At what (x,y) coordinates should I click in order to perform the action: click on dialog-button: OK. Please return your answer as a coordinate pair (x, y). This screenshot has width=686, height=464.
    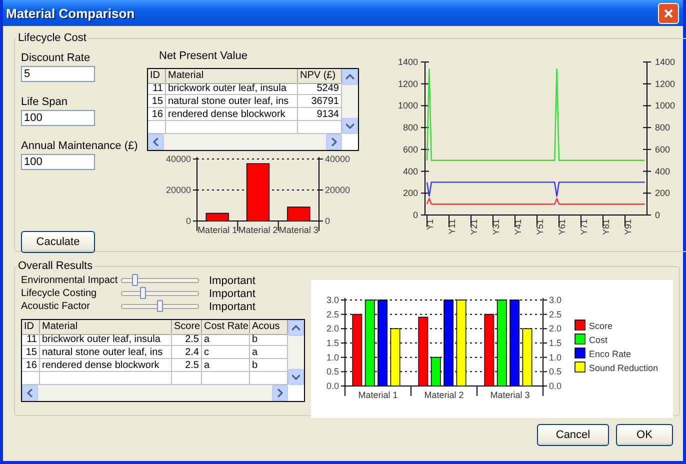
    Looking at the image, I should click on (644, 435).